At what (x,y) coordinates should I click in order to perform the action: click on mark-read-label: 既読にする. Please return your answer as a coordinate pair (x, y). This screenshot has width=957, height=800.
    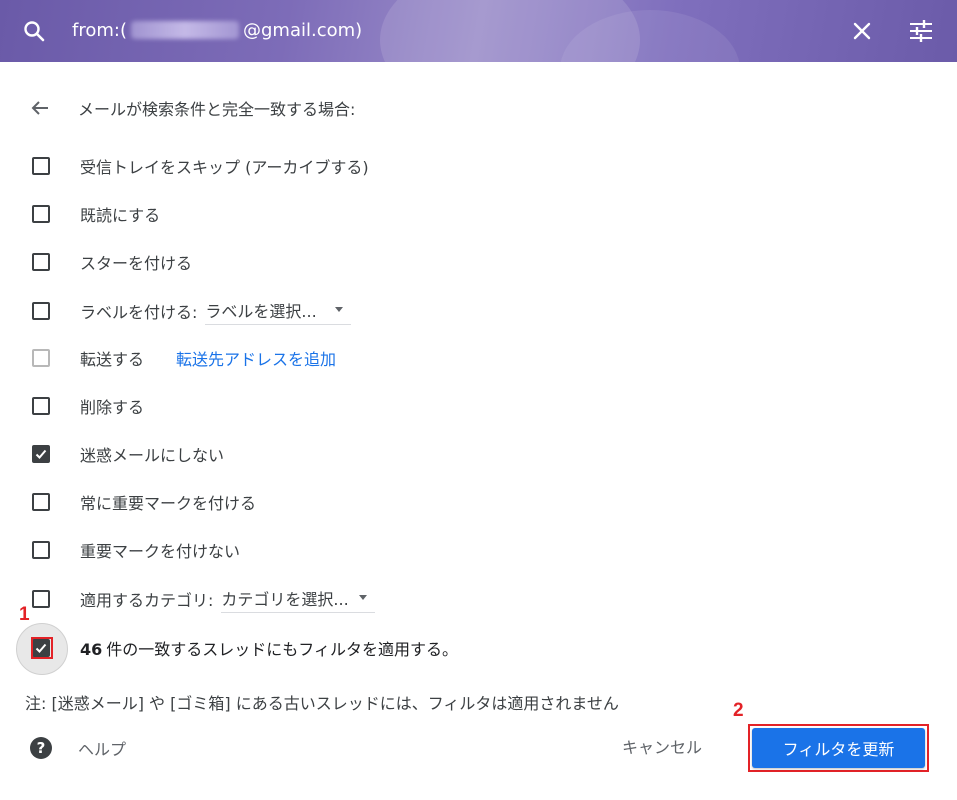
    Looking at the image, I should click on (120, 215).